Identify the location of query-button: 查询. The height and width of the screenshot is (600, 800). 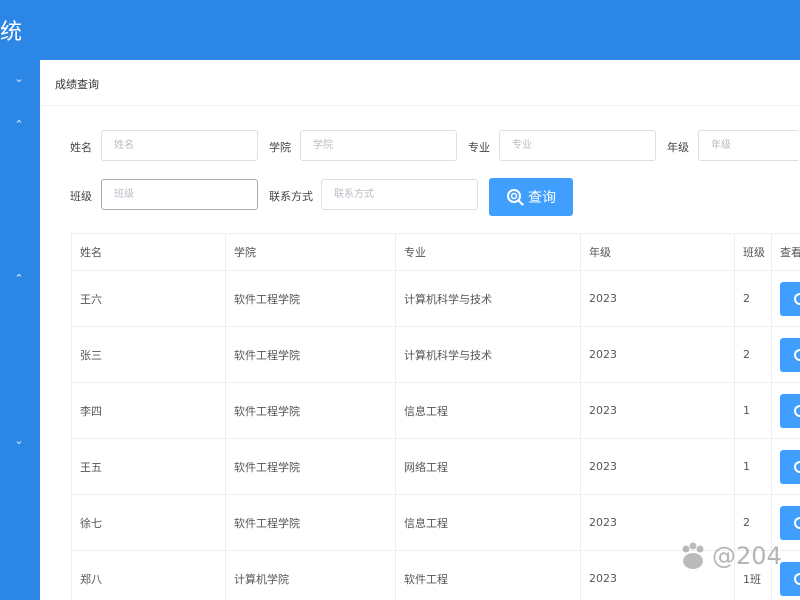
(531, 197).